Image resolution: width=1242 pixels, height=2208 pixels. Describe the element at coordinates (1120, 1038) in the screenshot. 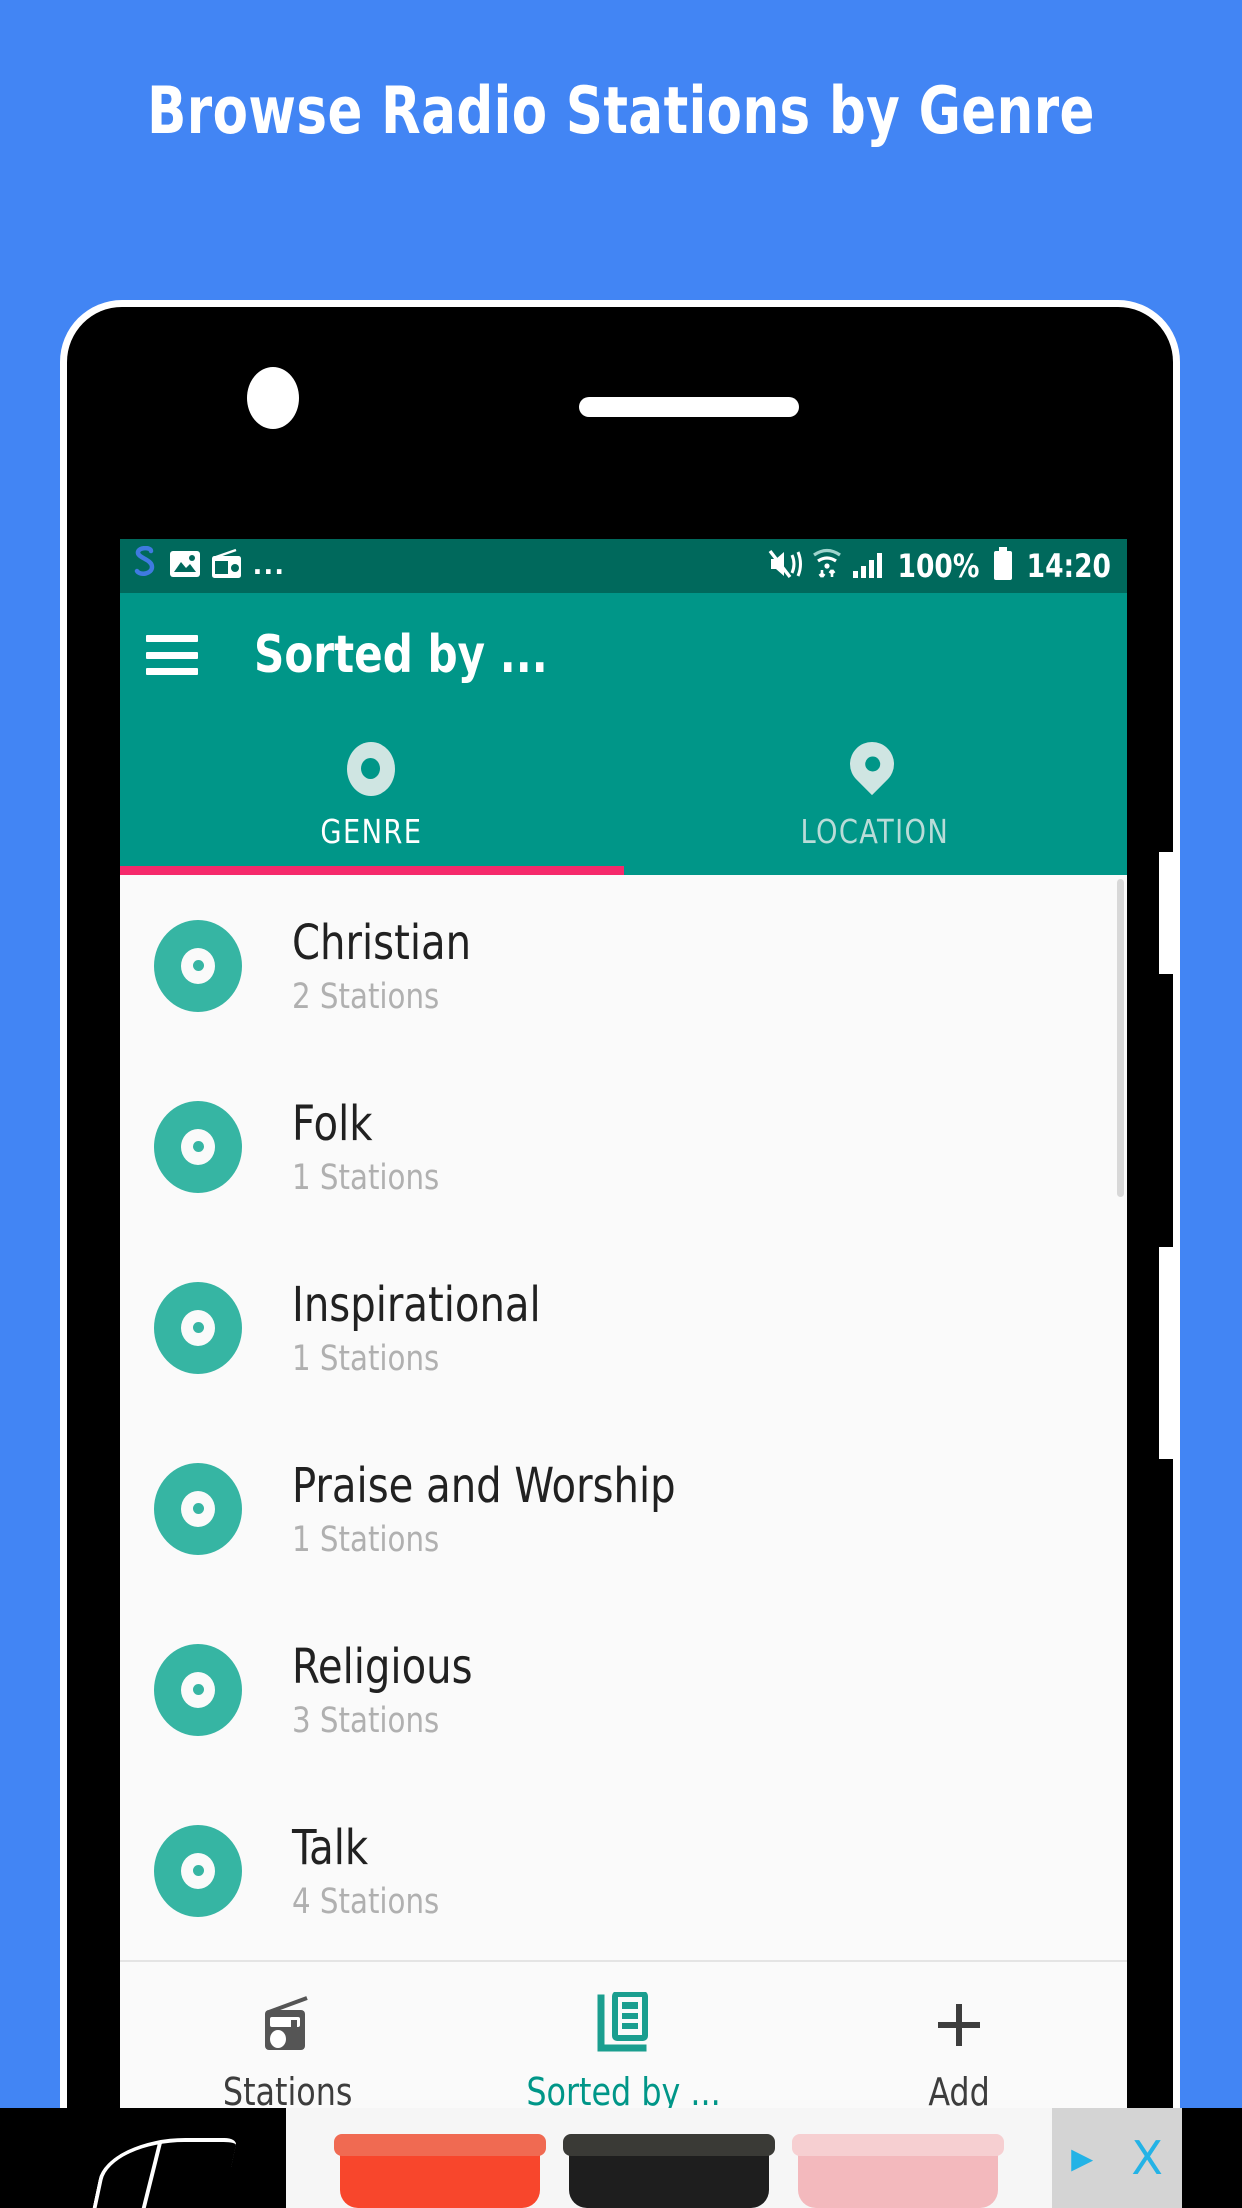

I see `list-scrollbar` at that location.